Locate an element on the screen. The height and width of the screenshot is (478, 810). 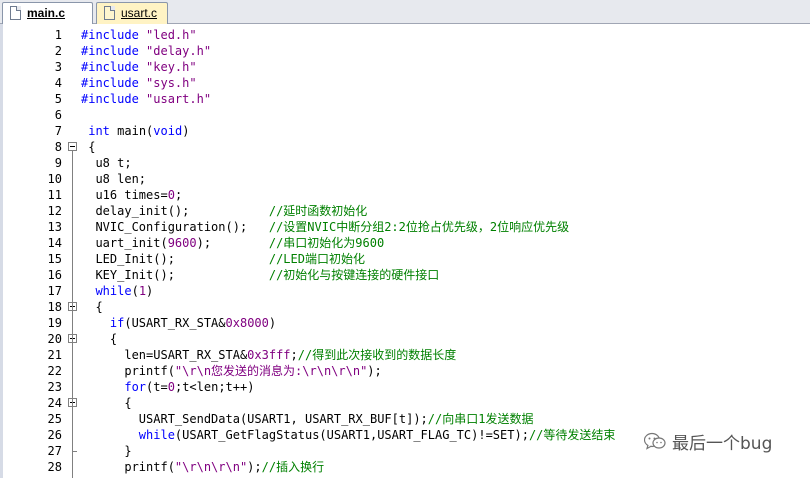
code-line: 22 printf("\r\n您发送的消息为:\r\n\r\n"); is located at coordinates (405, 371).